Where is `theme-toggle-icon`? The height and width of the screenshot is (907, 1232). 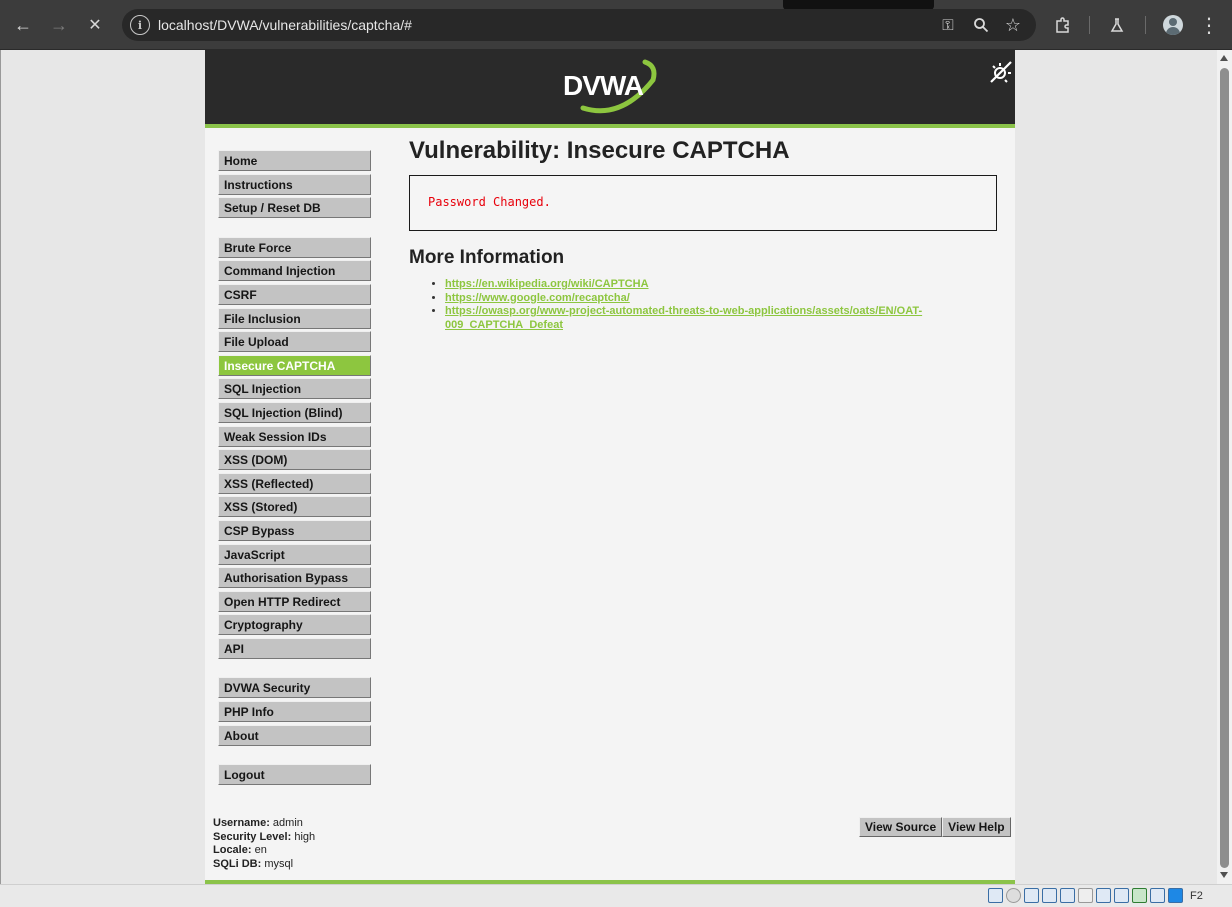 theme-toggle-icon is located at coordinates (1001, 72).